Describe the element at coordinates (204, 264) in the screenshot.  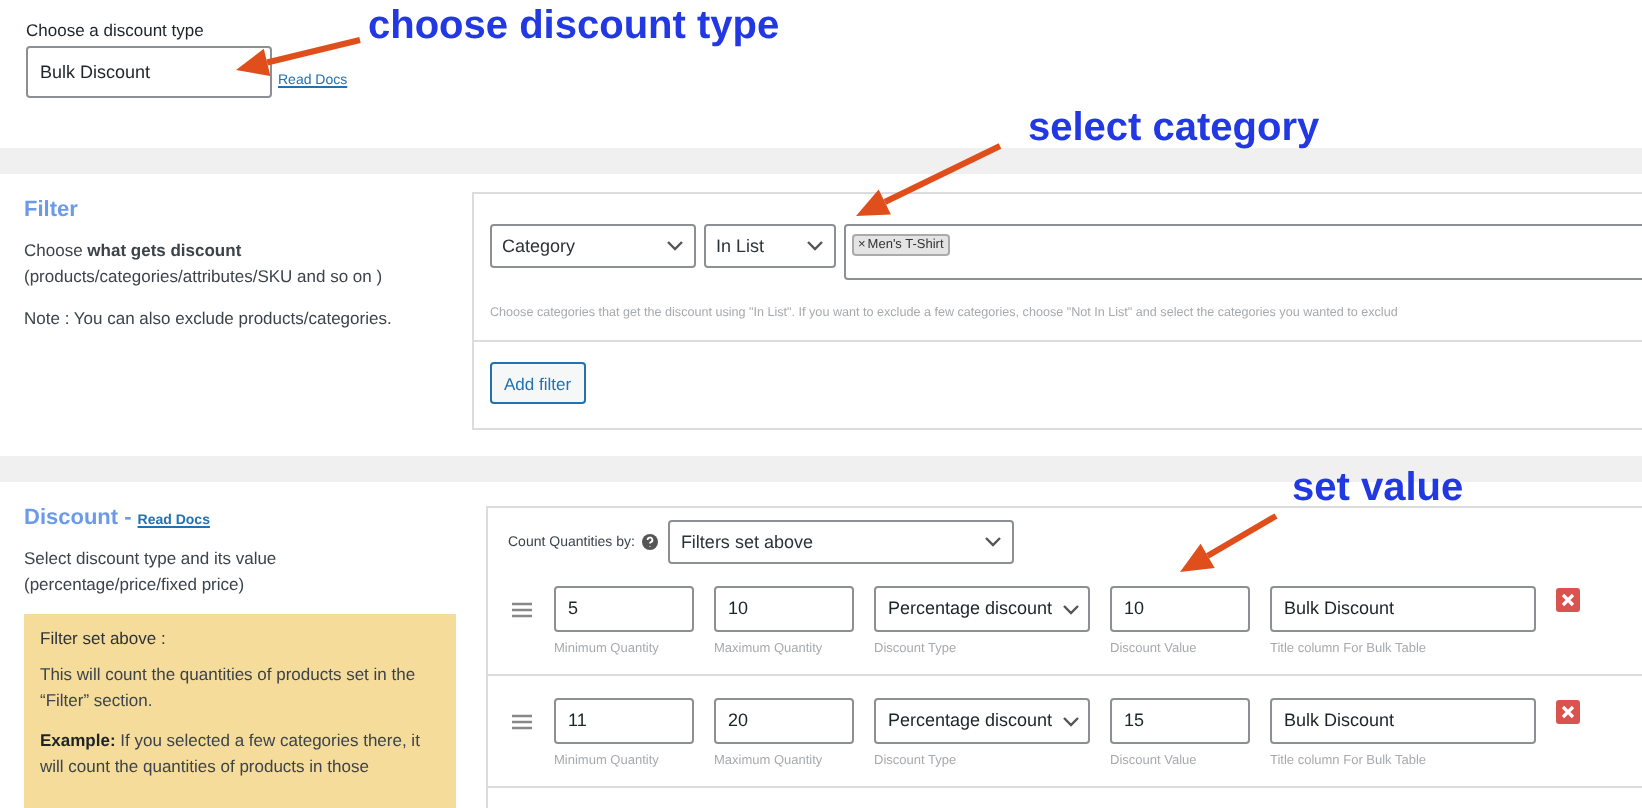
I see `description-text: Choose what gets discount (products/categories/attributes/SKU and so on )` at that location.